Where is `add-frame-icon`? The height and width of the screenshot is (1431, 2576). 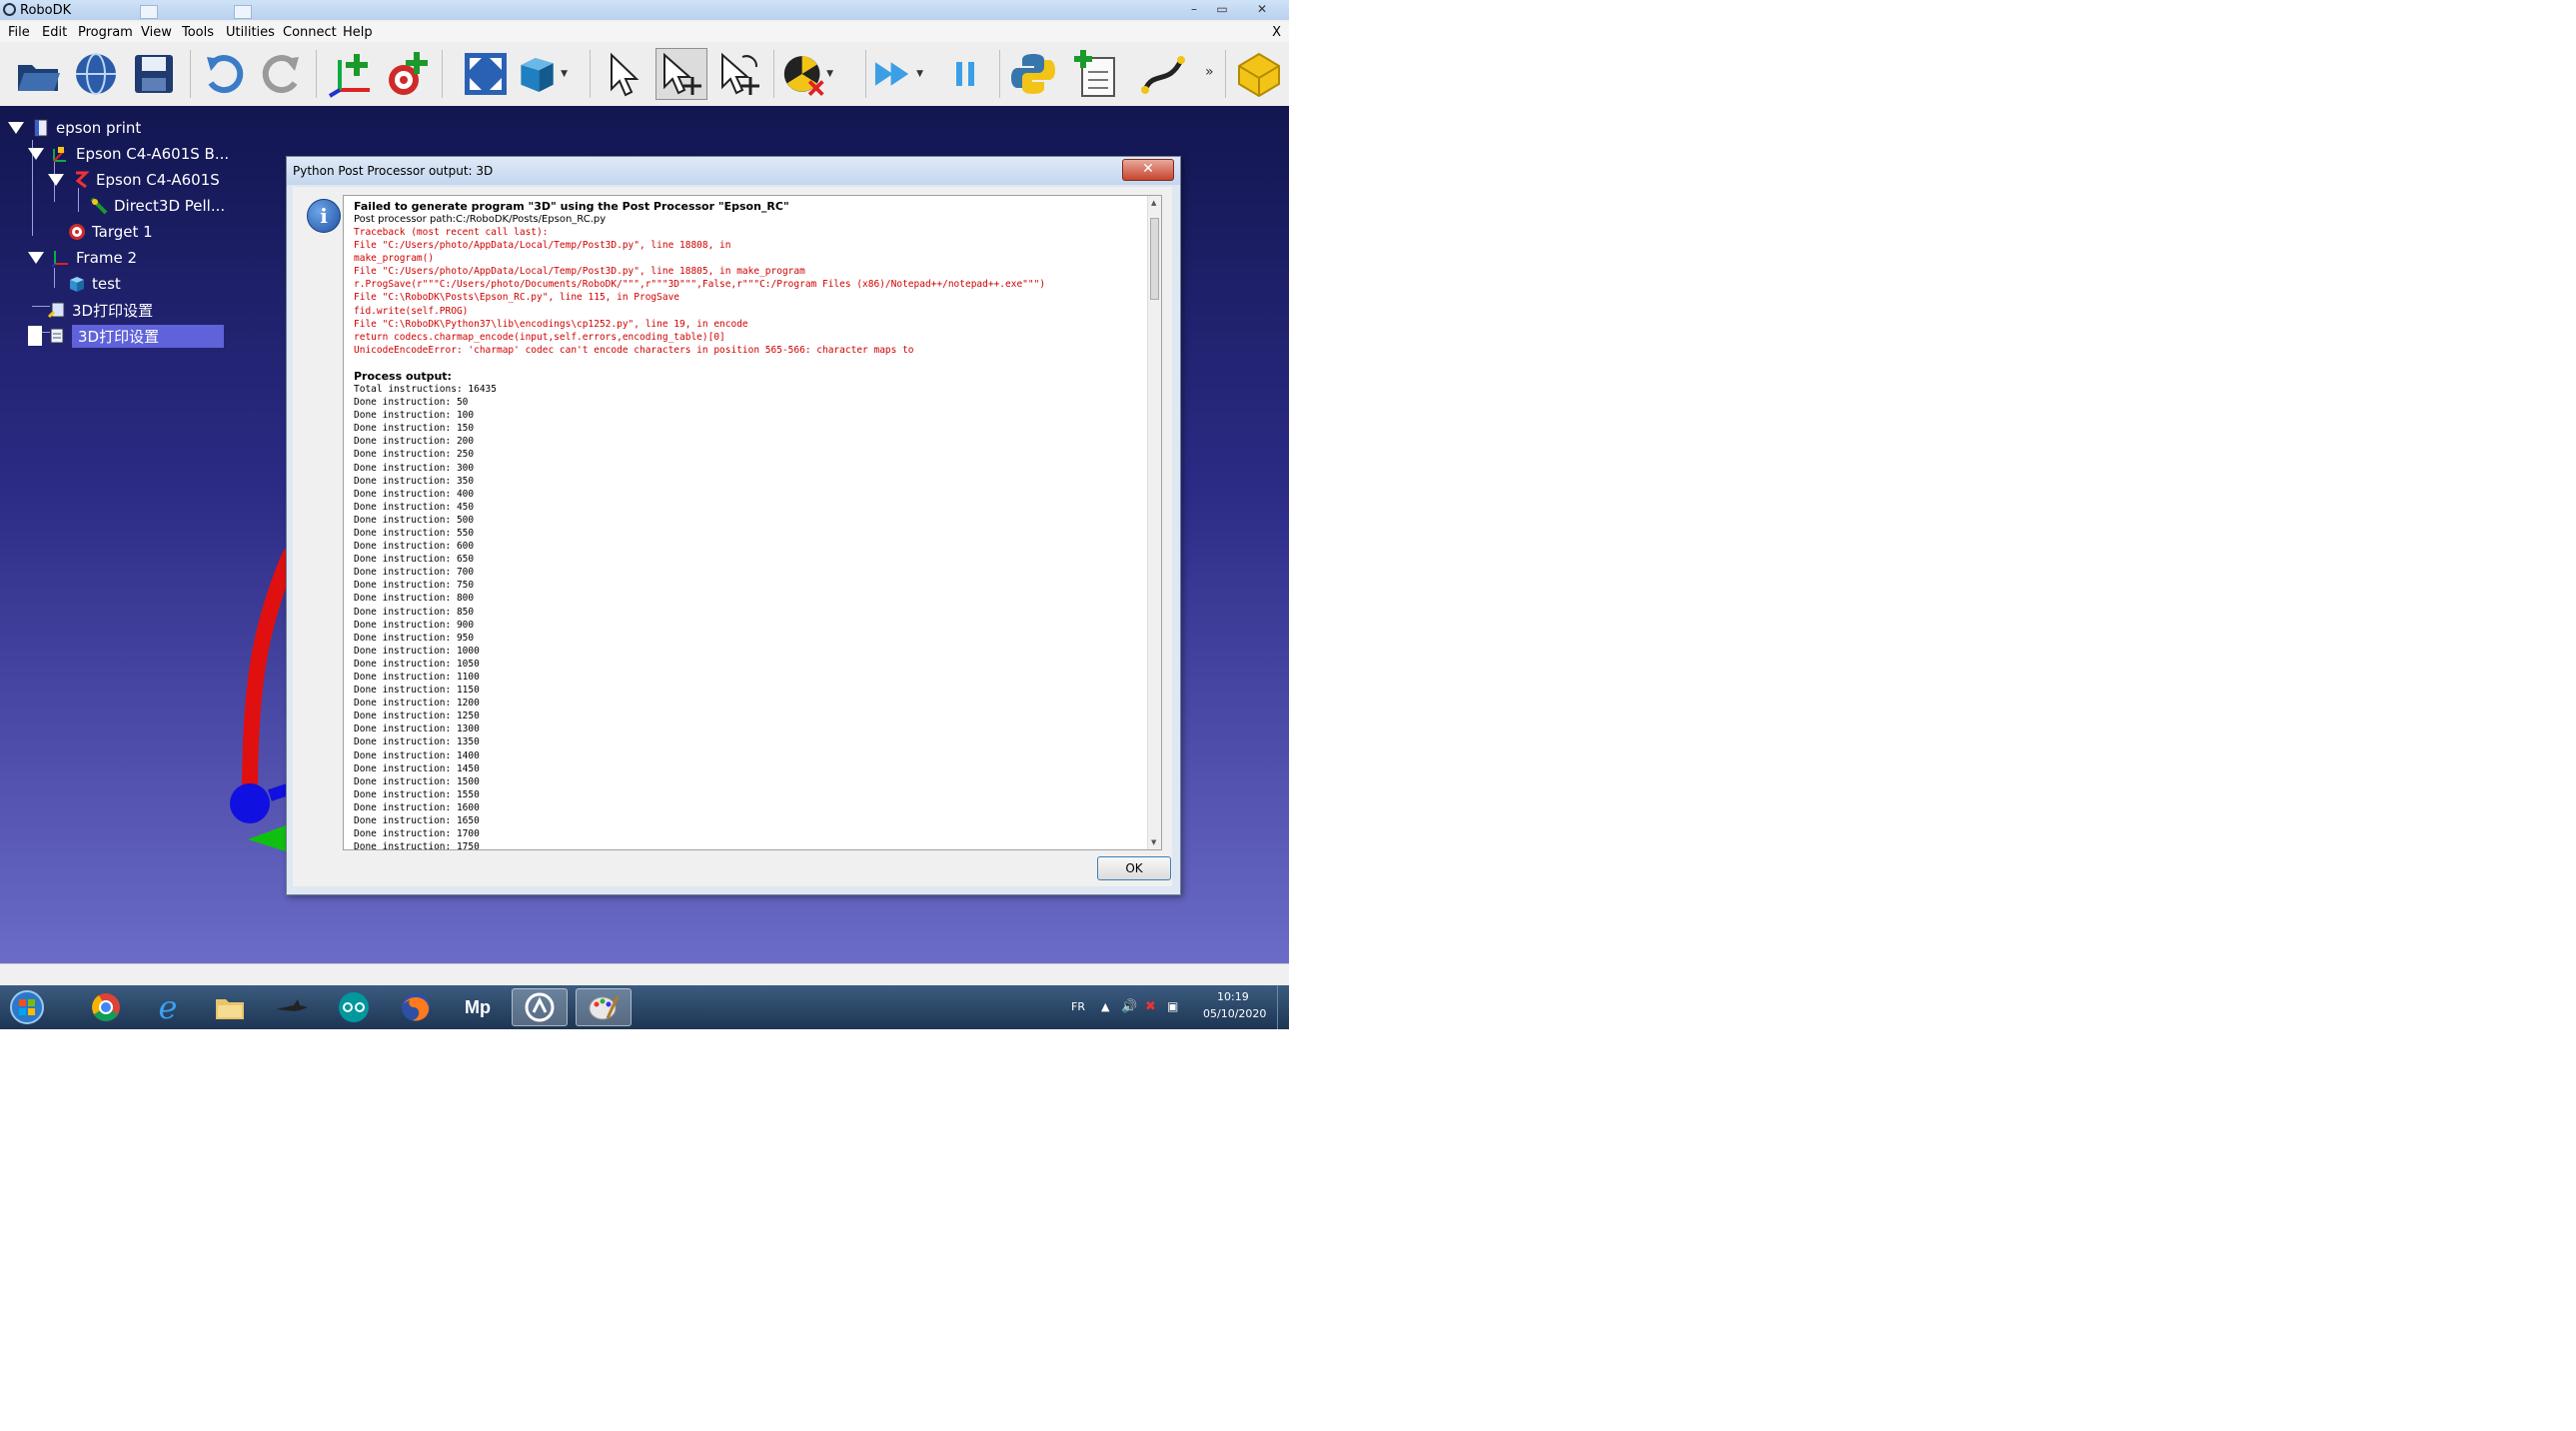
add-frame-icon is located at coordinates (350, 74).